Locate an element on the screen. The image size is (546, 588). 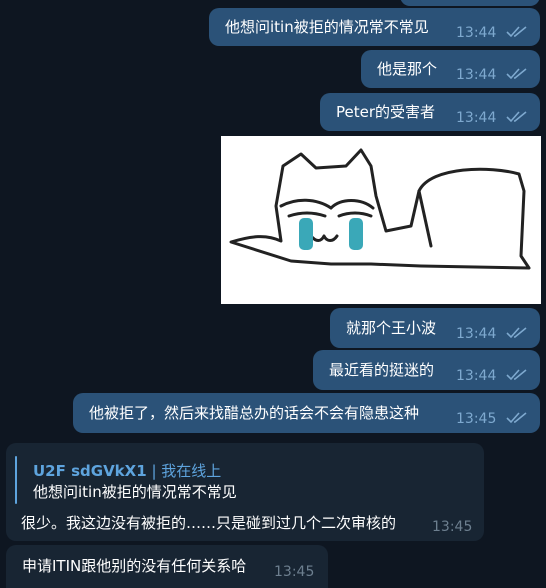
message-bubble: 最近看的挺迷的 13:44 is located at coordinates (426, 370).